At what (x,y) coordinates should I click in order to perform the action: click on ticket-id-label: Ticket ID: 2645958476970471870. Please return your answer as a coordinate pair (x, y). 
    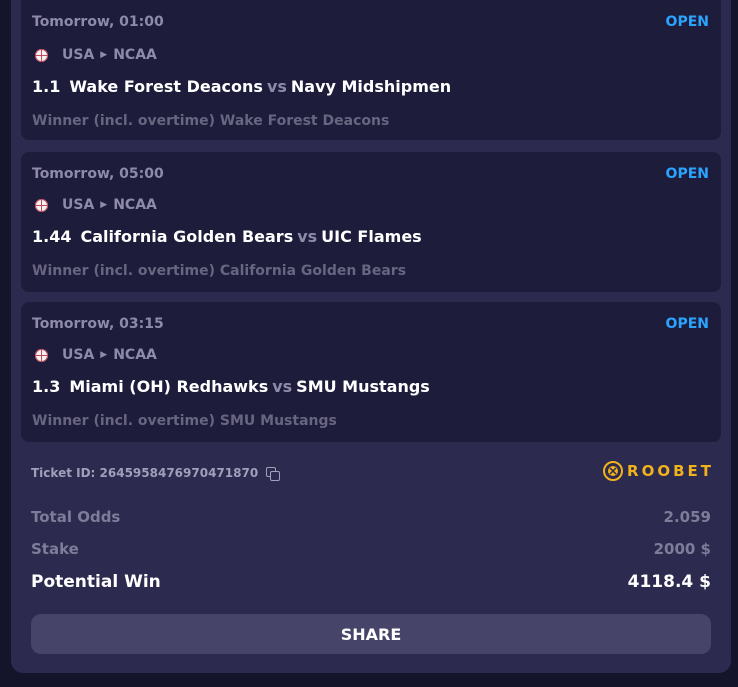
    Looking at the image, I should click on (145, 473).